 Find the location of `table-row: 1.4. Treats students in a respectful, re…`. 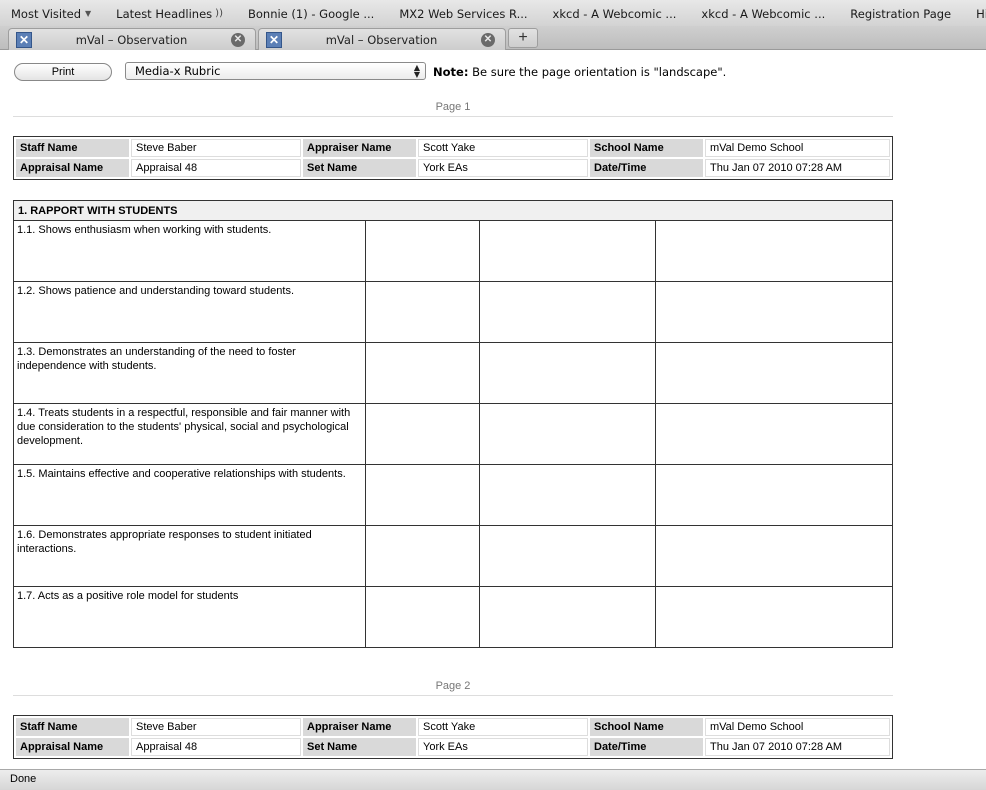

table-row: 1.4. Treats students in a respectful, re… is located at coordinates (453, 434).